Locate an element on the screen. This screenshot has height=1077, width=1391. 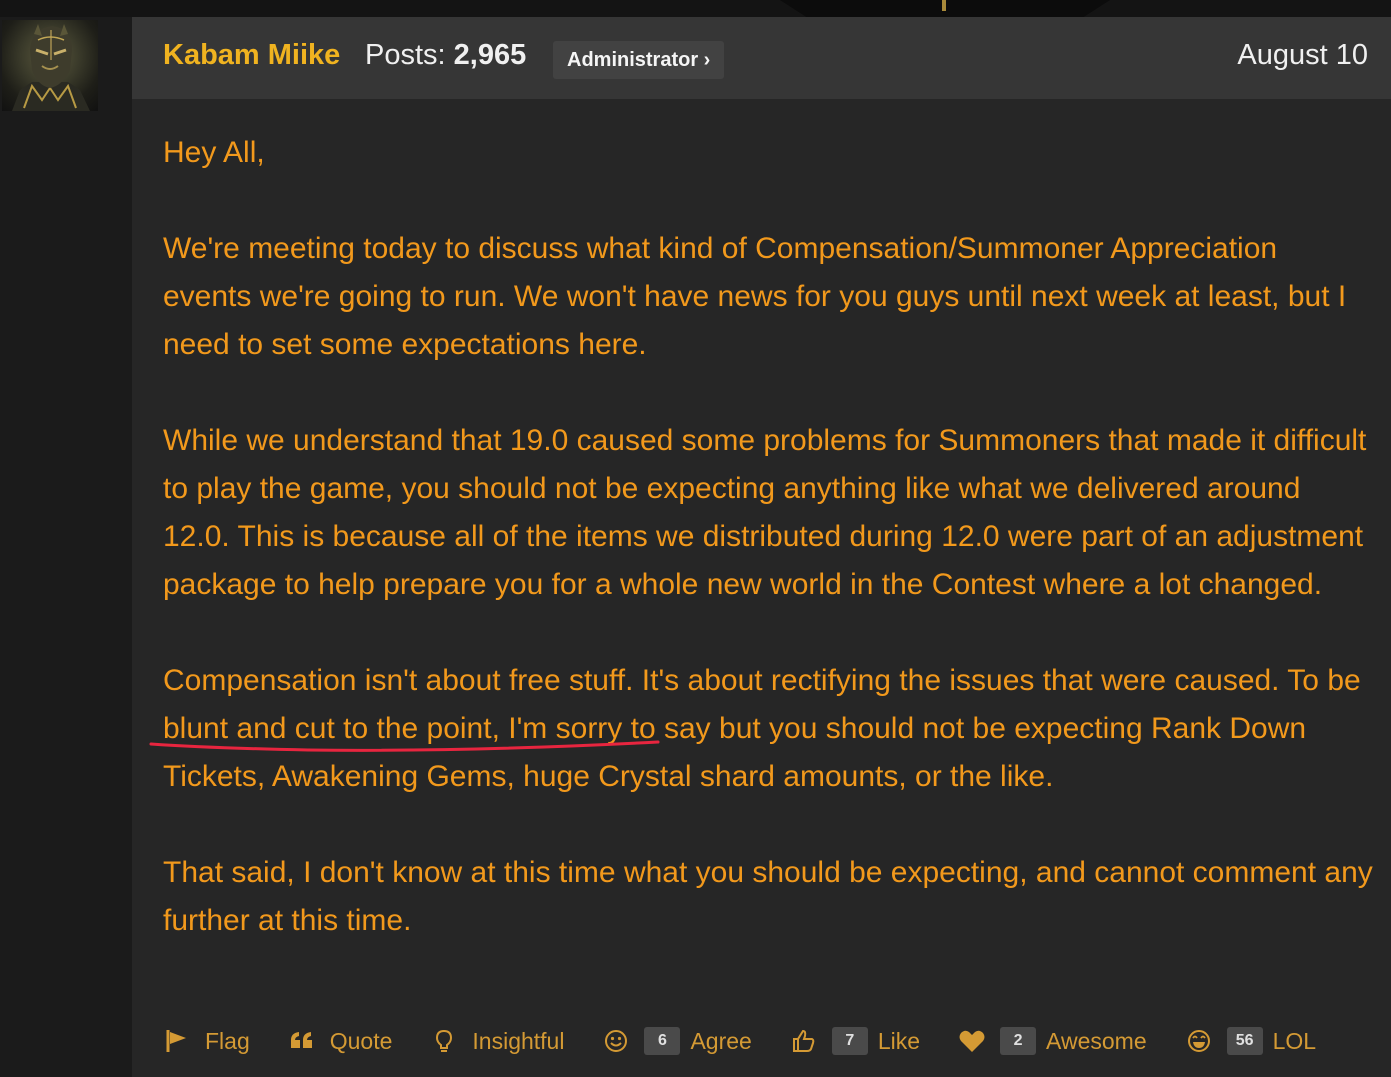
agree-button: 6 Agree is located at coordinates (677, 1041).